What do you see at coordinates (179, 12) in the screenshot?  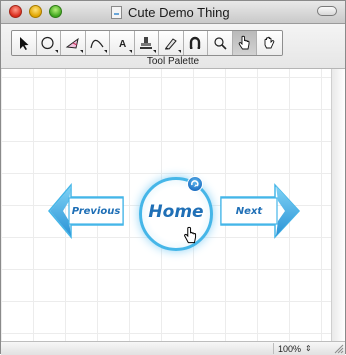 I see `window-title: Cute Demo Thing` at bounding box center [179, 12].